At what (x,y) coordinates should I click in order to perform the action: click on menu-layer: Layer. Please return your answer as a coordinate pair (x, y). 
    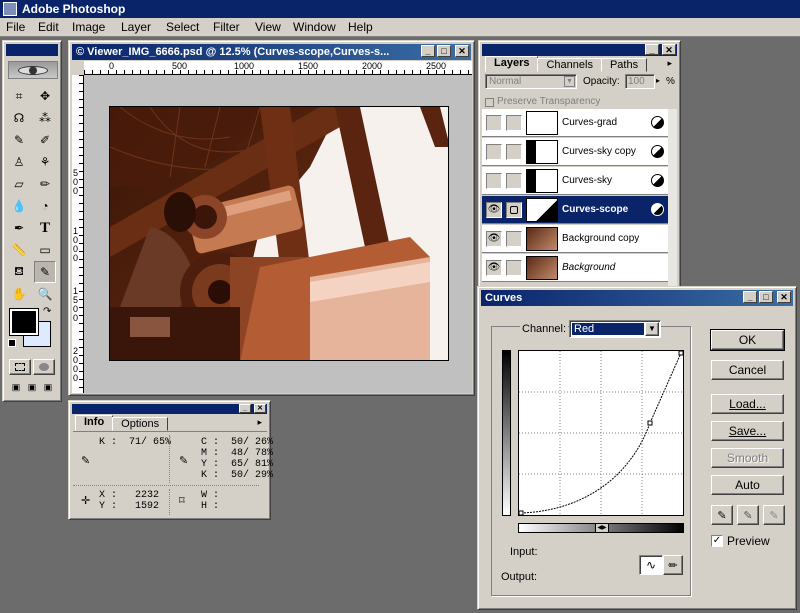
    Looking at the image, I should click on (136, 27).